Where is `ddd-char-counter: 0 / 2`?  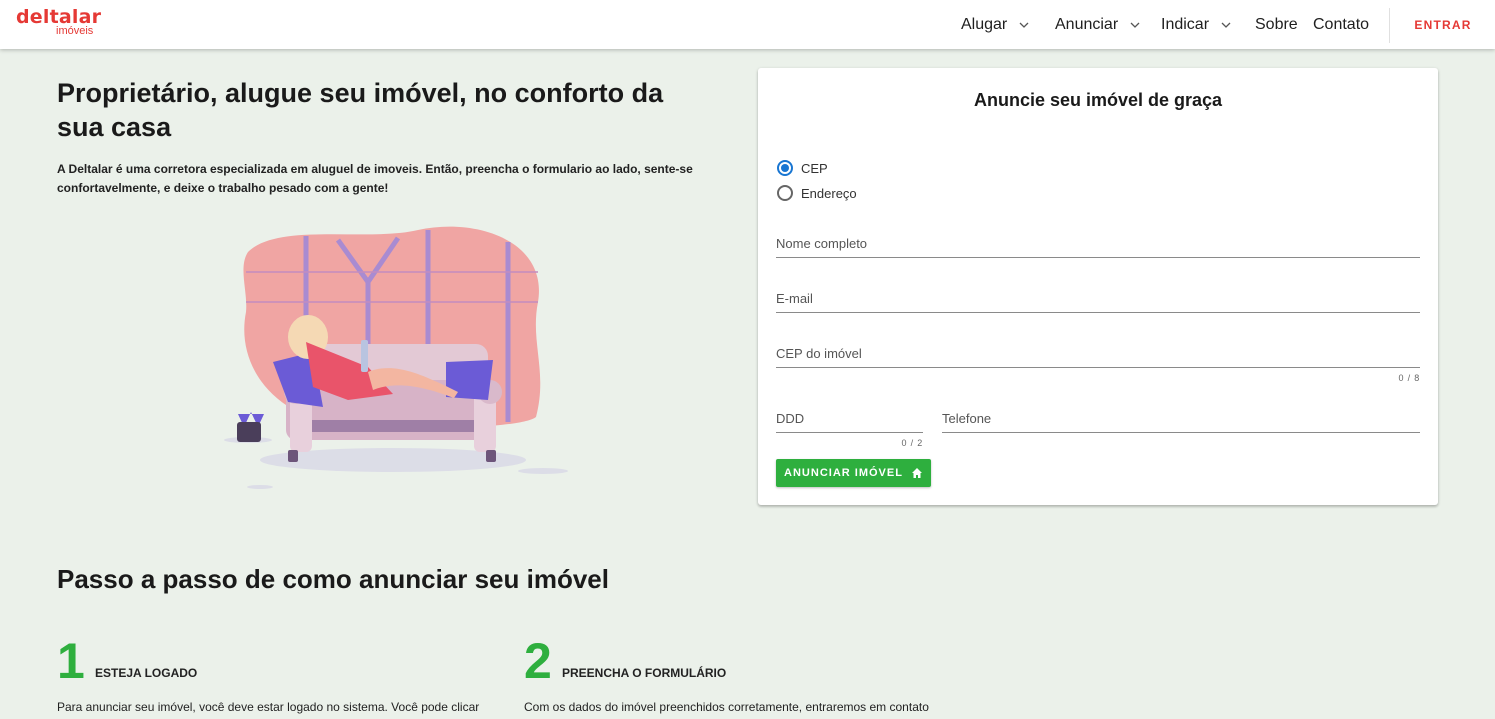
ddd-char-counter: 0 / 2 is located at coordinates (912, 443).